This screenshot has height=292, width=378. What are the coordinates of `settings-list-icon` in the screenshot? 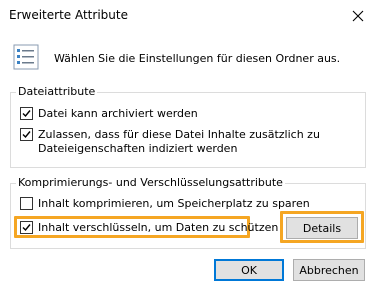 It's located at (26, 57).